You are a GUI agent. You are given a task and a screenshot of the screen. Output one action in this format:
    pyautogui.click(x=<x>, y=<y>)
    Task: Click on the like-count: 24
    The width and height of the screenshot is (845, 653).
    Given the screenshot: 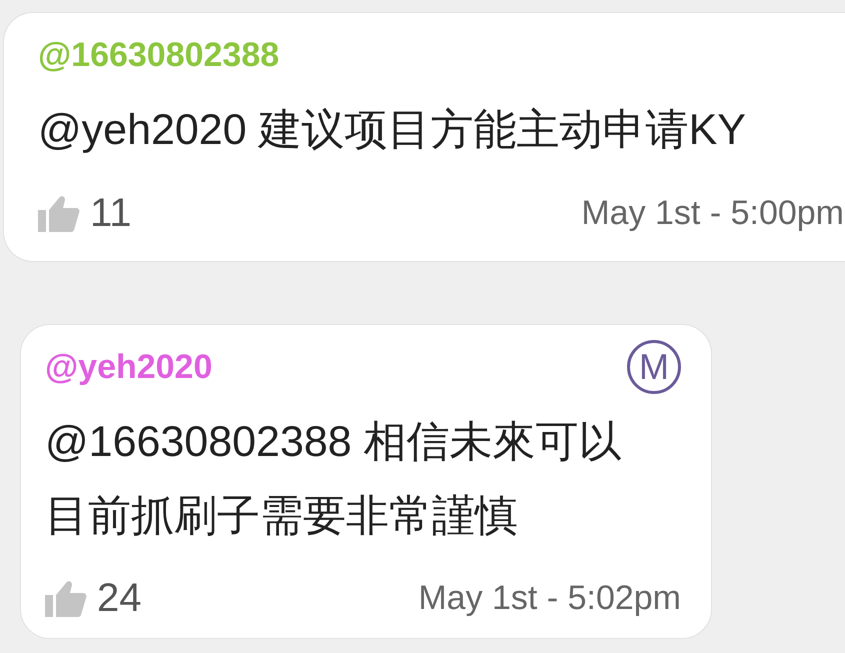 What is the action you would take?
    pyautogui.click(x=119, y=598)
    